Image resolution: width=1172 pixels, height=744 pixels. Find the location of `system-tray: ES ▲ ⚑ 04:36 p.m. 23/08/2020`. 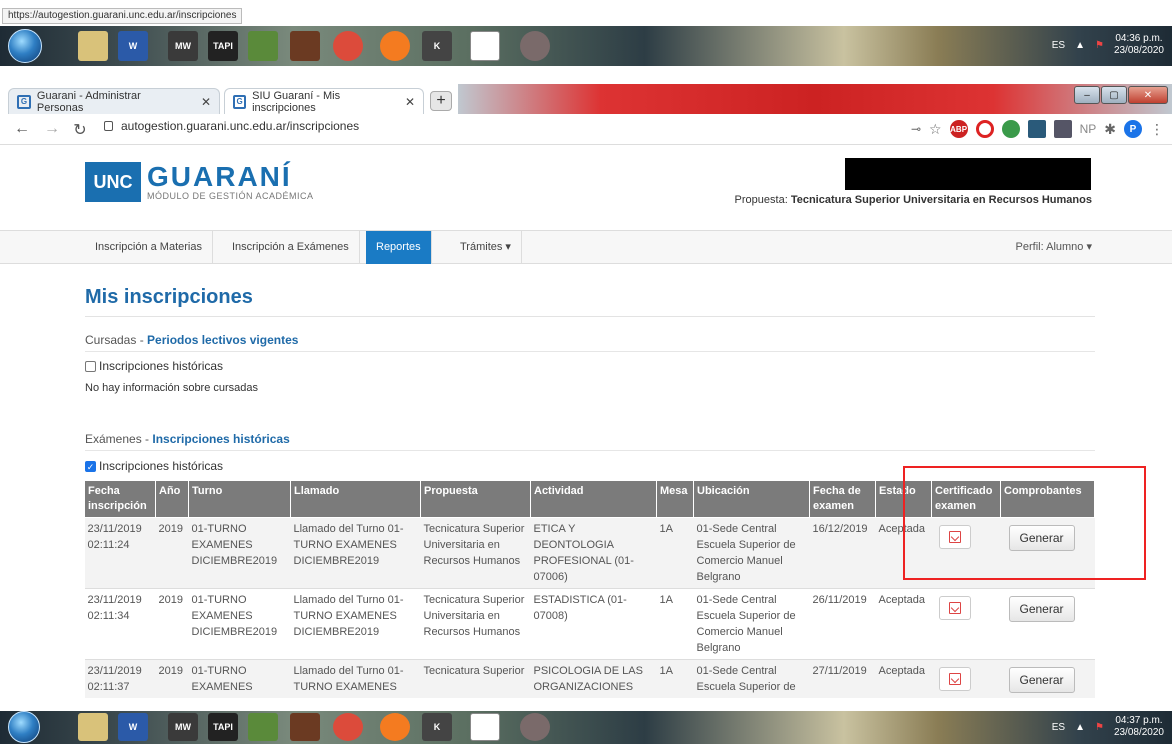

system-tray: ES ▲ ⚑ 04:36 p.m. 23/08/2020 is located at coordinates (1108, 45).